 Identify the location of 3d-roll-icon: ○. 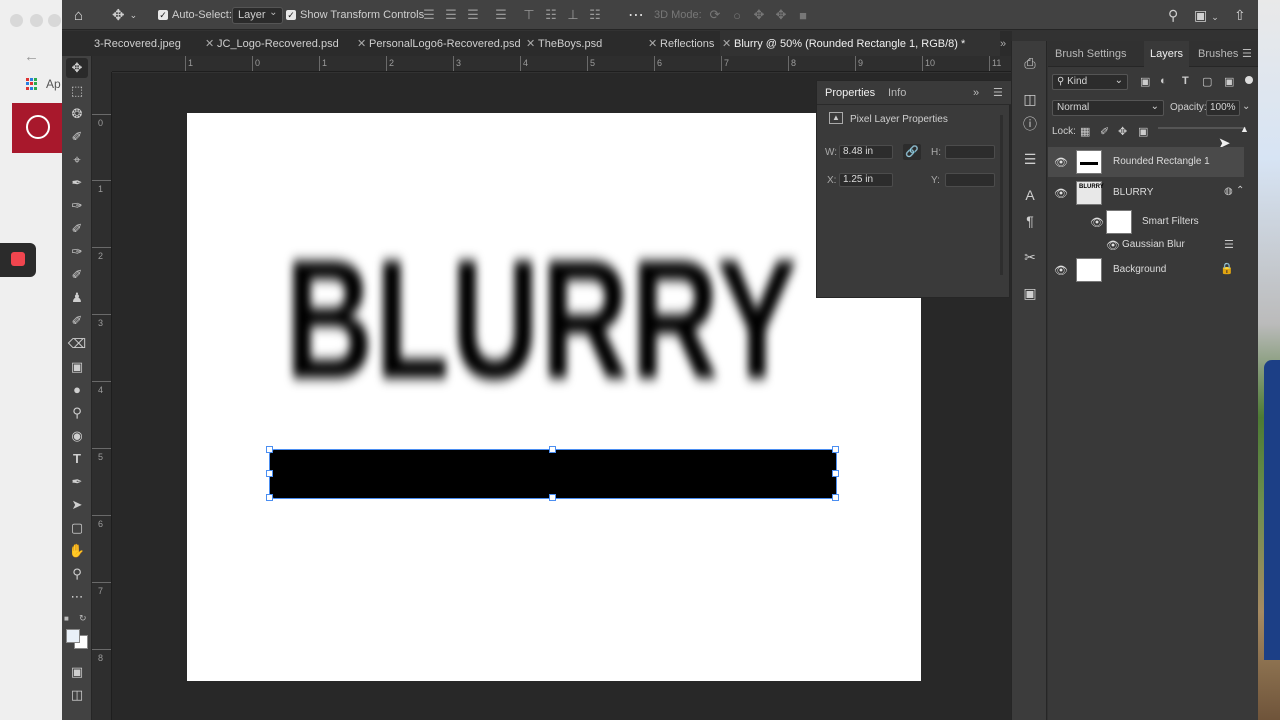
(737, 15).